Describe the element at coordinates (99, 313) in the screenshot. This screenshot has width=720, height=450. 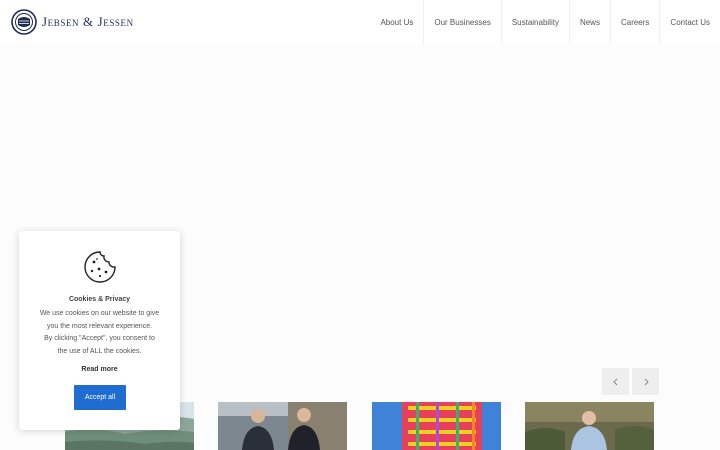
I see `cookie-text-line: We use cookies on our website to give` at that location.